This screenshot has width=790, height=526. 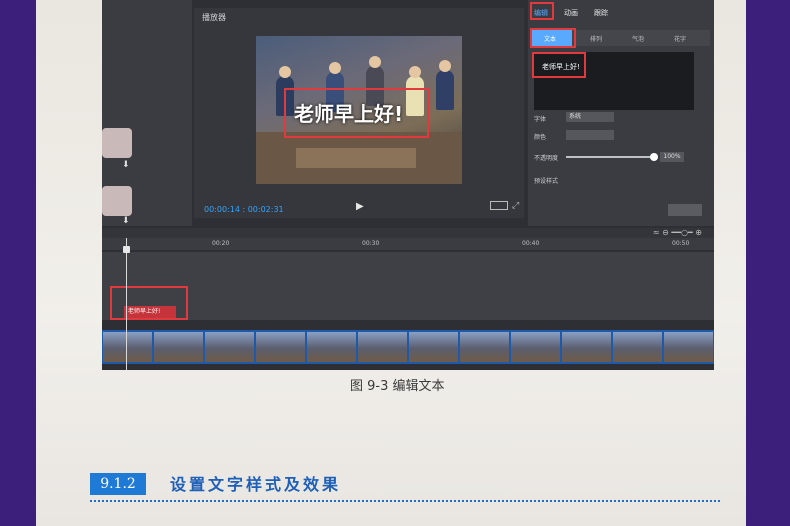 I want to click on tick-label: 00:20, so click(x=221, y=243).